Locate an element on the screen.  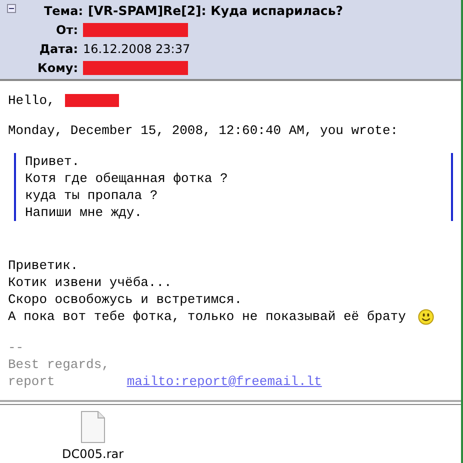
signature-text: Best regards, is located at coordinates (59, 364).